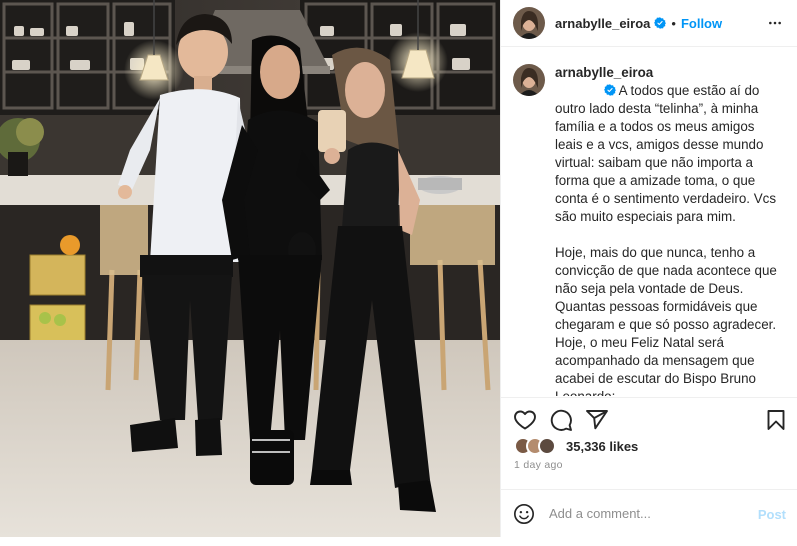 Image resolution: width=797 pixels, height=546 pixels. Describe the element at coordinates (561, 420) in the screenshot. I see `comment-icon` at that location.